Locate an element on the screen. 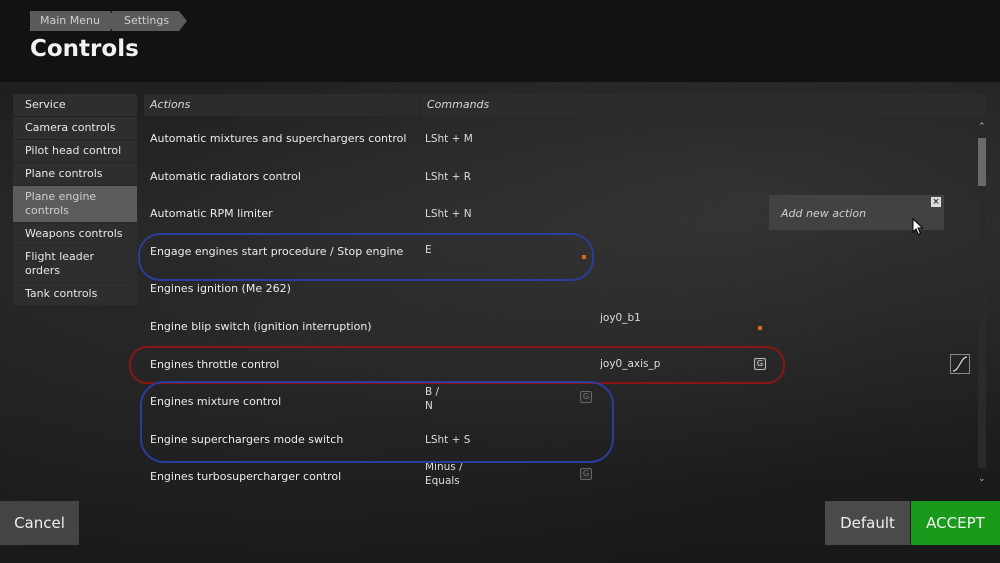  close-icon: × is located at coordinates (936, 202).